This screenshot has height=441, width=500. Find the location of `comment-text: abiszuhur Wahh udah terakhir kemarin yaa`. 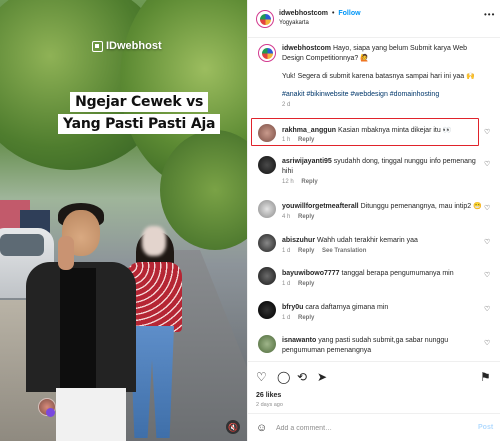

comment-text: abiszuhur Wahh udah terakhir kemarin yaa is located at coordinates (382, 241).